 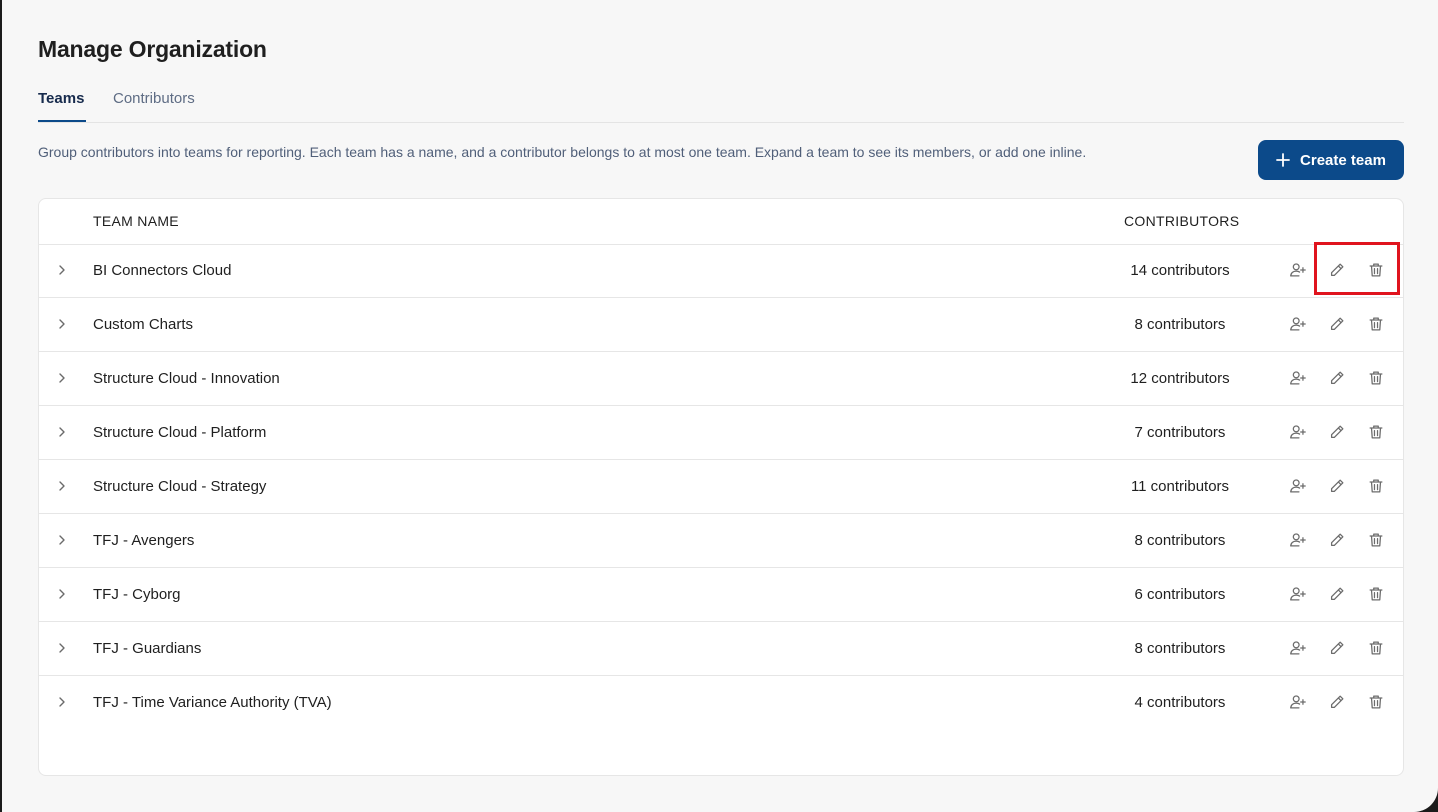 What do you see at coordinates (721, 103) in the screenshot?
I see `tab-bar: Teams Contributors` at bounding box center [721, 103].